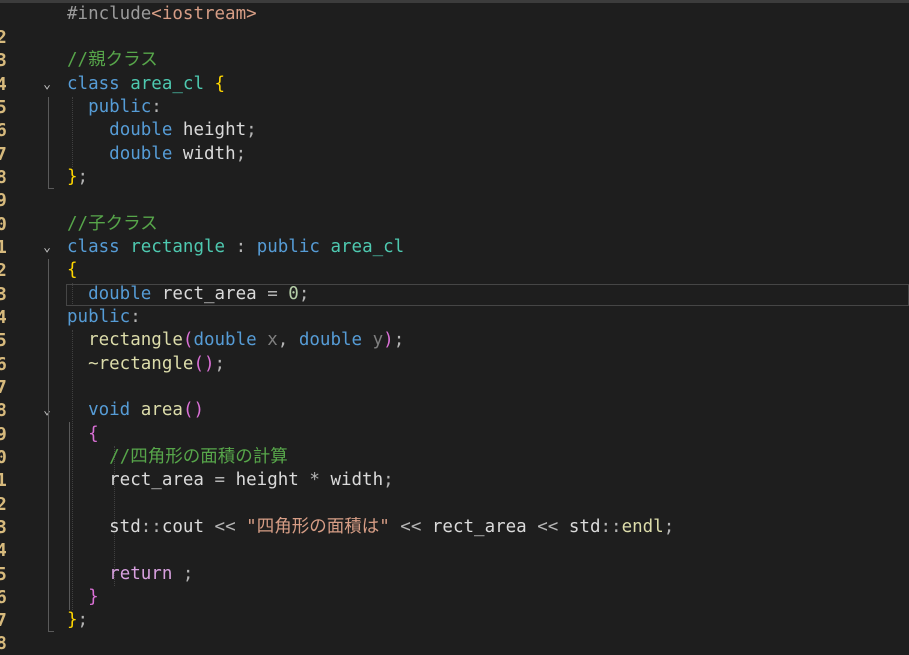 The image size is (909, 655). I want to click on scope-line, so click(48, 445).